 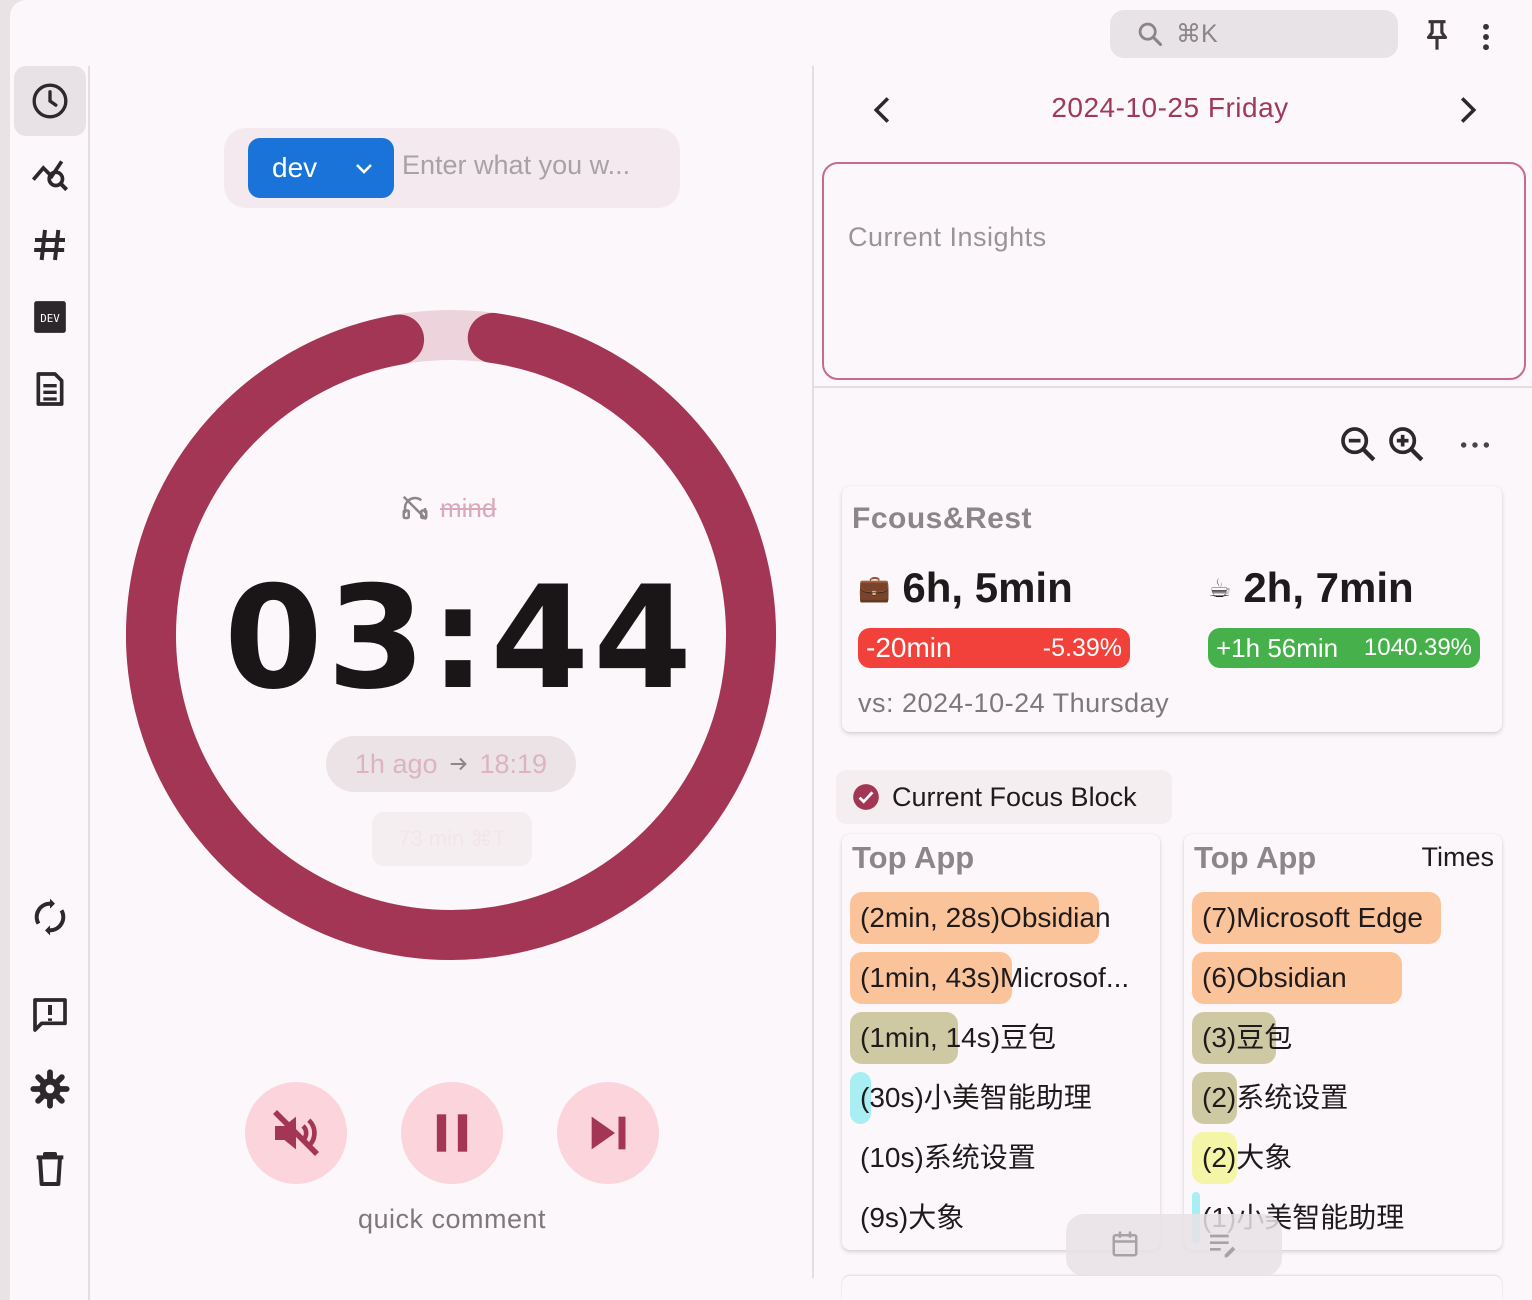 I want to click on rest-delta-badge: +1h 56min 1040.39%, so click(x=1344, y=648).